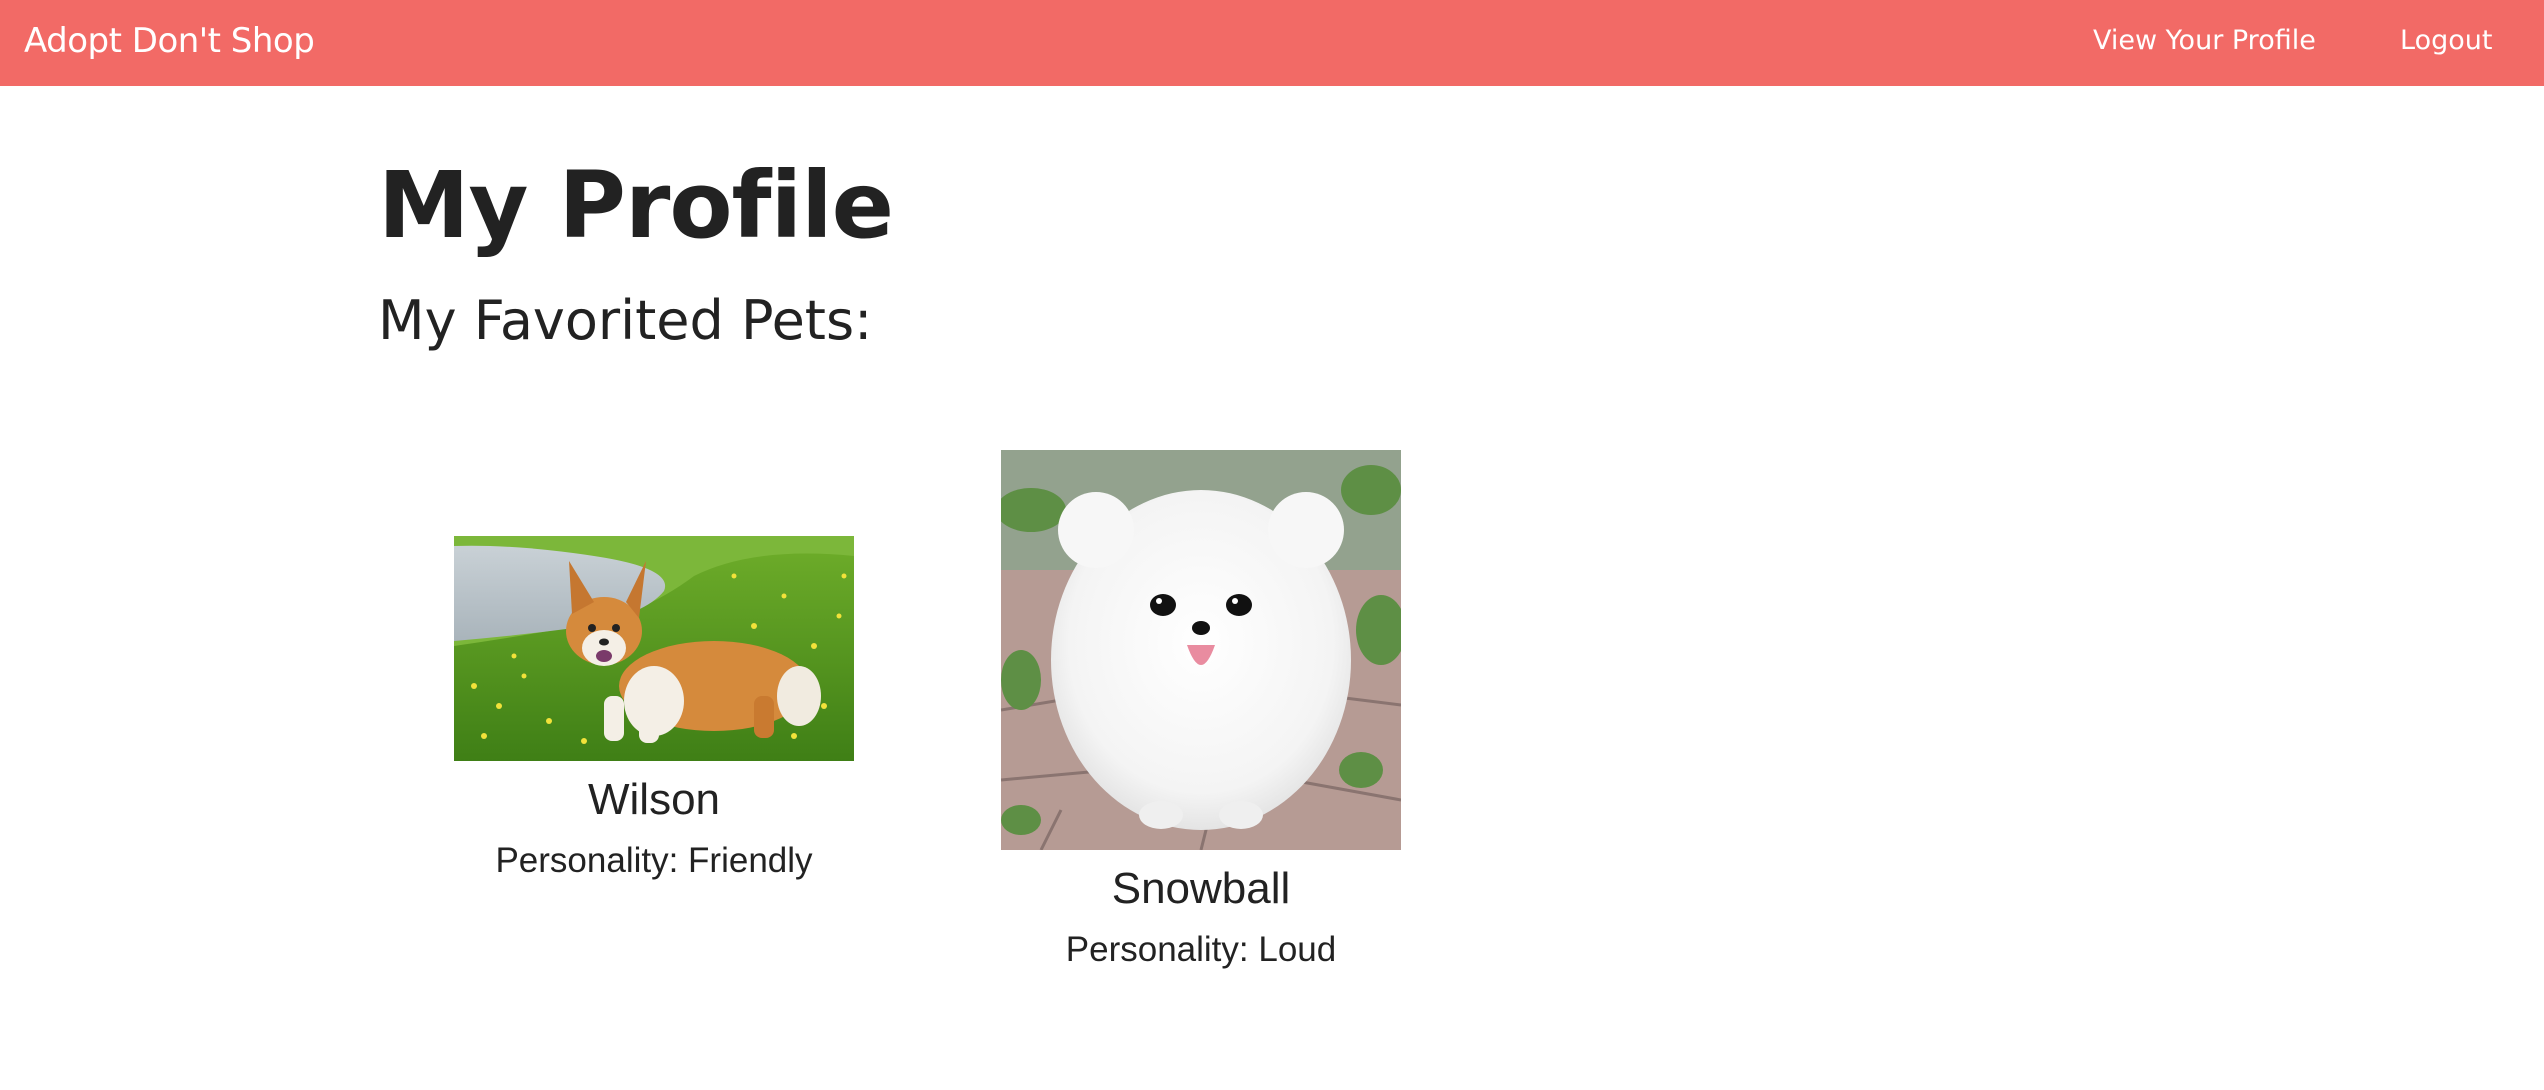 The image size is (2544, 1090). What do you see at coordinates (636, 205) in the screenshot?
I see `page-title: My Profile` at bounding box center [636, 205].